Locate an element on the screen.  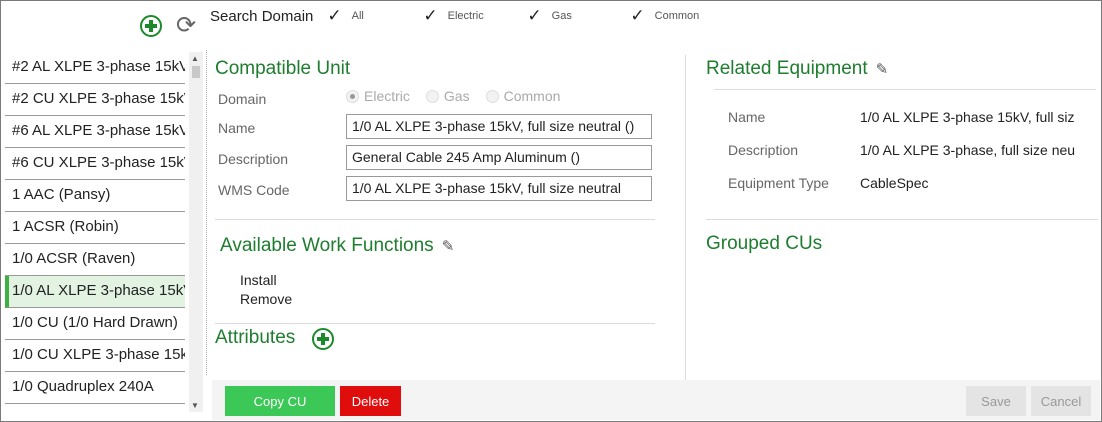
filter-all-checkbox: ✓ All is located at coordinates (375, 16).